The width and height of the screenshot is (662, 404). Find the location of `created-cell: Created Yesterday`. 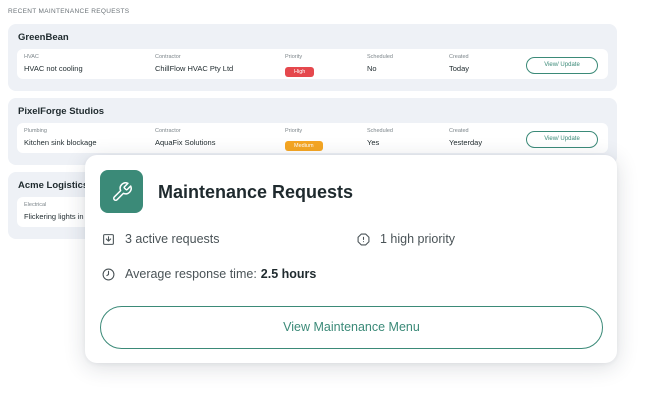

created-cell: Created Yesterday is located at coordinates (465, 137).